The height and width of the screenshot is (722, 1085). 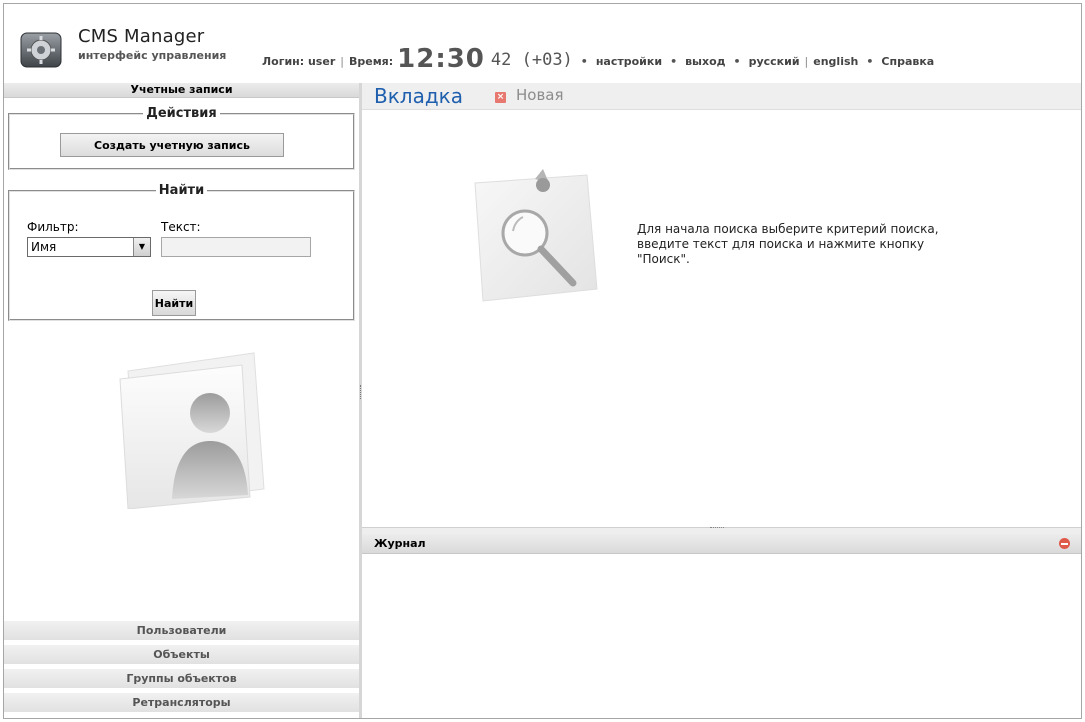 What do you see at coordinates (531, 60) in the screenshot?
I see `clock-seconds: 42 (+03)` at bounding box center [531, 60].